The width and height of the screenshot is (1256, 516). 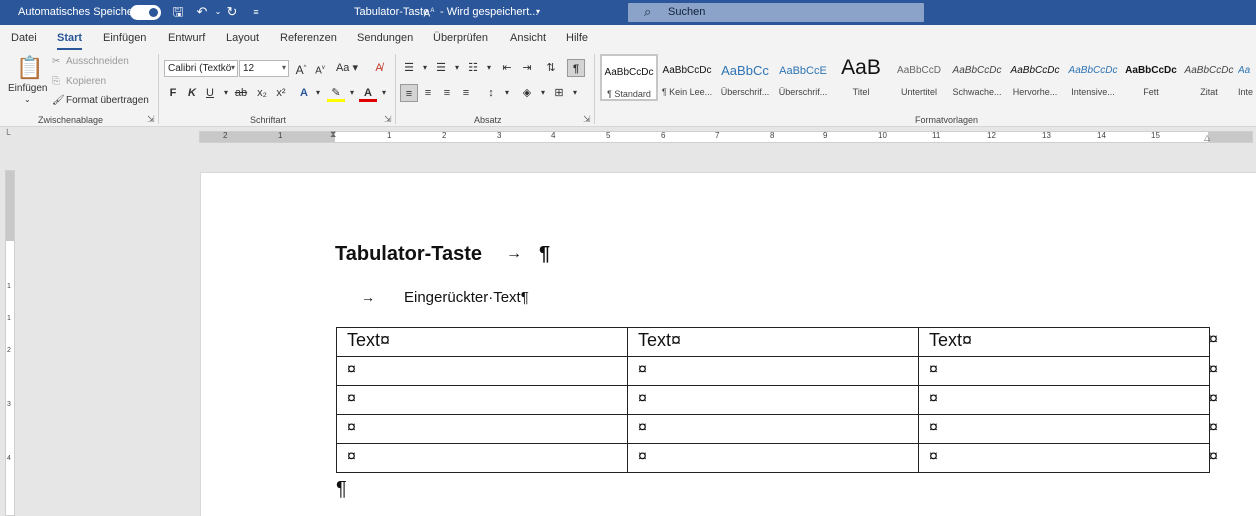 I want to click on italic-button: K, so click(x=192, y=93).